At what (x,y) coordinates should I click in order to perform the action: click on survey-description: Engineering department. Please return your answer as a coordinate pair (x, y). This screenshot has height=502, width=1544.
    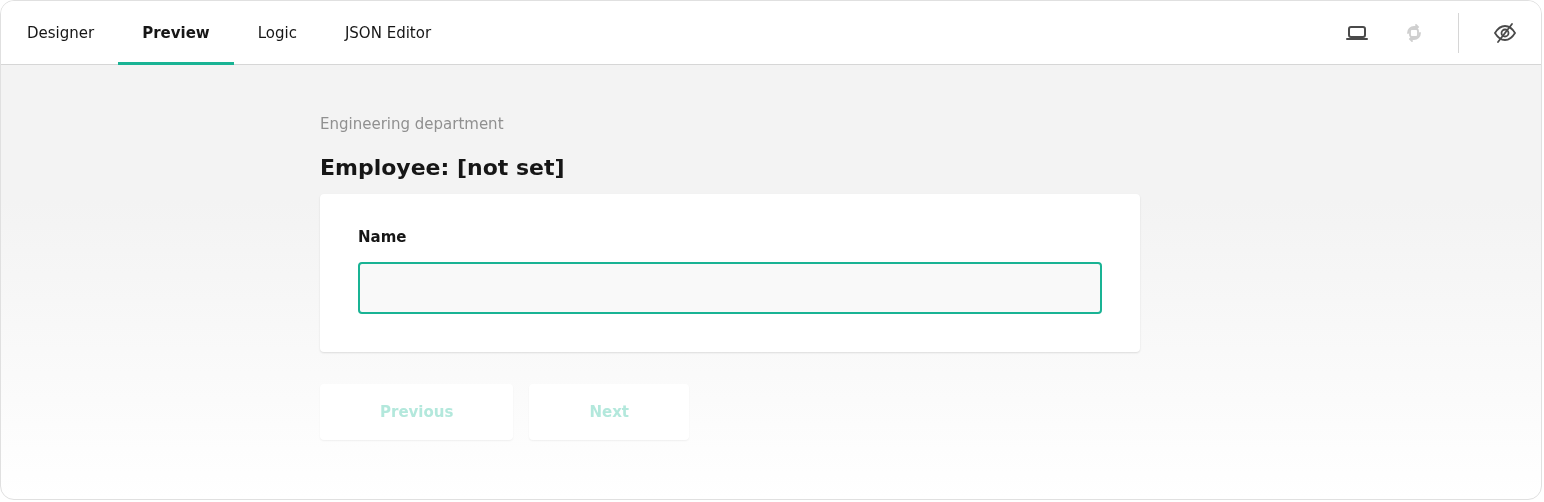
    Looking at the image, I should click on (412, 124).